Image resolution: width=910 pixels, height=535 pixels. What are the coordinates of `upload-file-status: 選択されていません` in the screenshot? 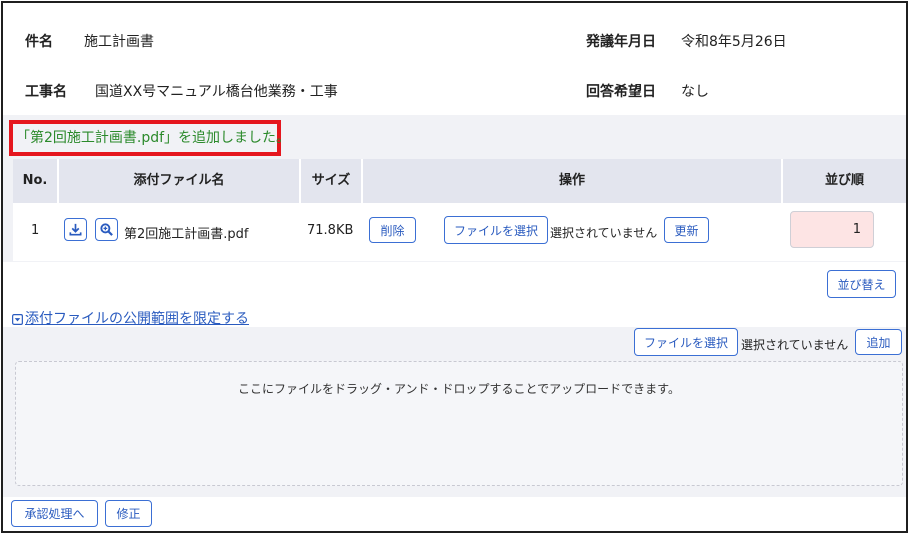 It's located at (795, 345).